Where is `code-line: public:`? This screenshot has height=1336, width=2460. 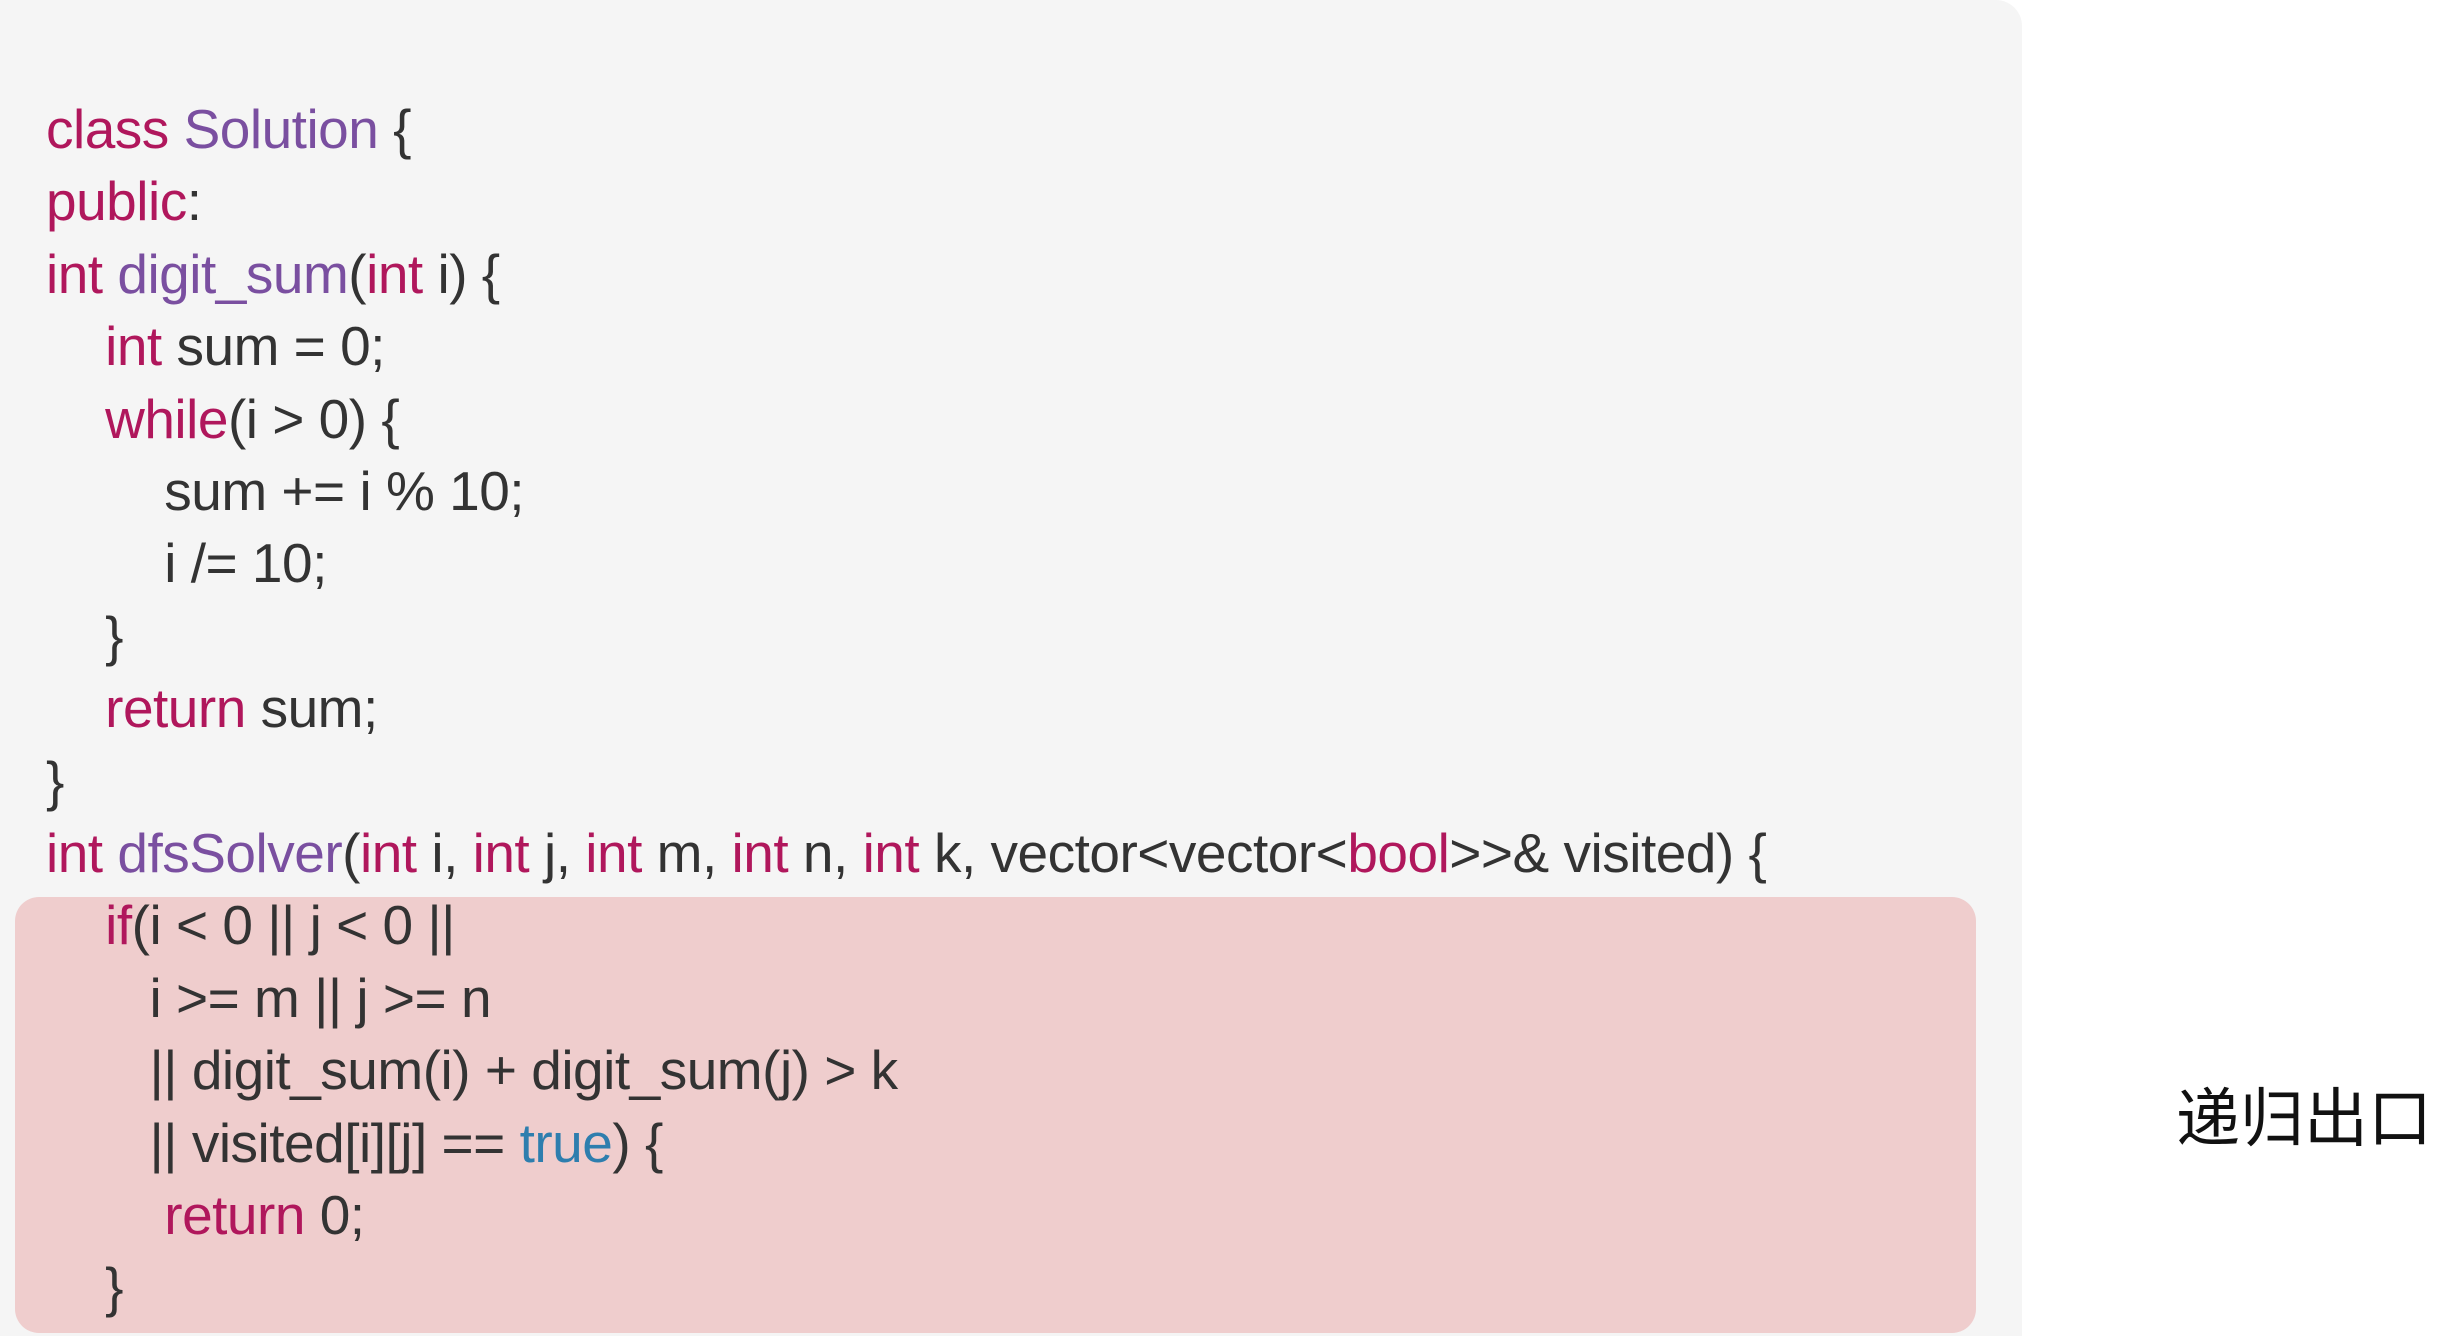 code-line: public: is located at coordinates (124, 201).